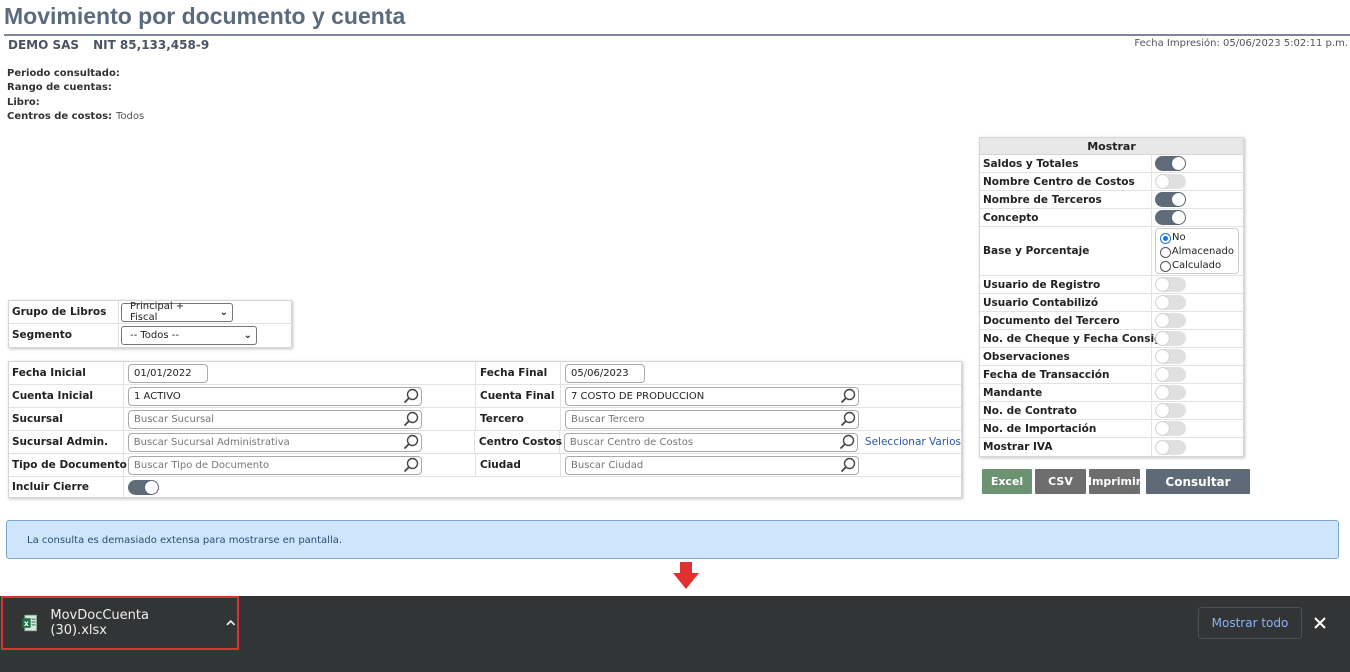 This screenshot has height=672, width=1350. Describe the element at coordinates (712, 396) in the screenshot. I see `cuenta-final-input: 7 COSTO DE PRODUCCION` at that location.